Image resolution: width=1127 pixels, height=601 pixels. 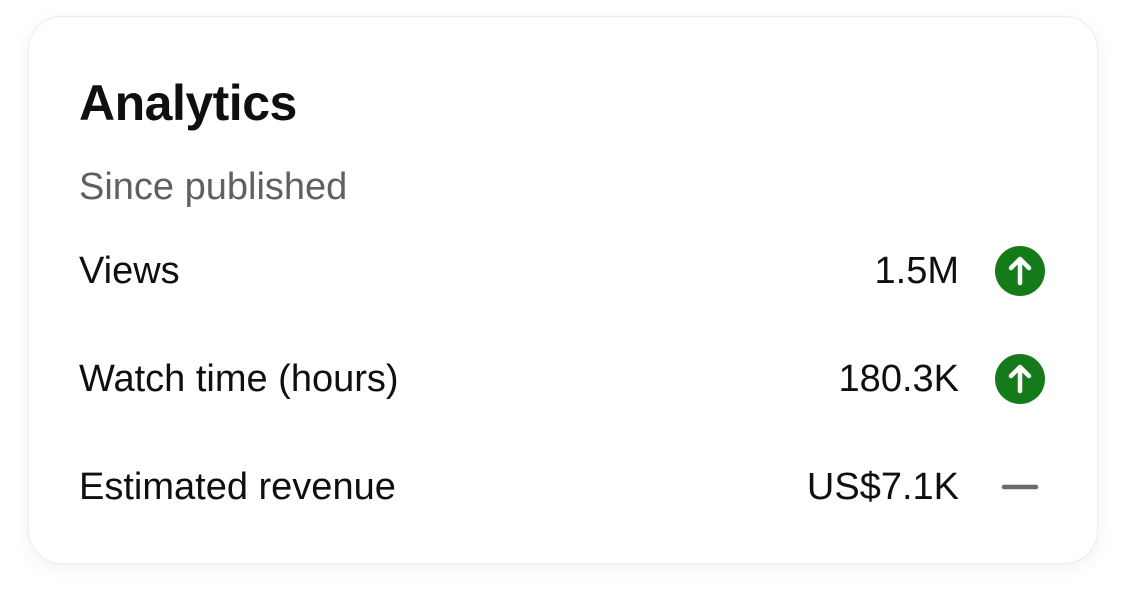 What do you see at coordinates (213, 187) in the screenshot?
I see `card-subtitle: Since published` at bounding box center [213, 187].